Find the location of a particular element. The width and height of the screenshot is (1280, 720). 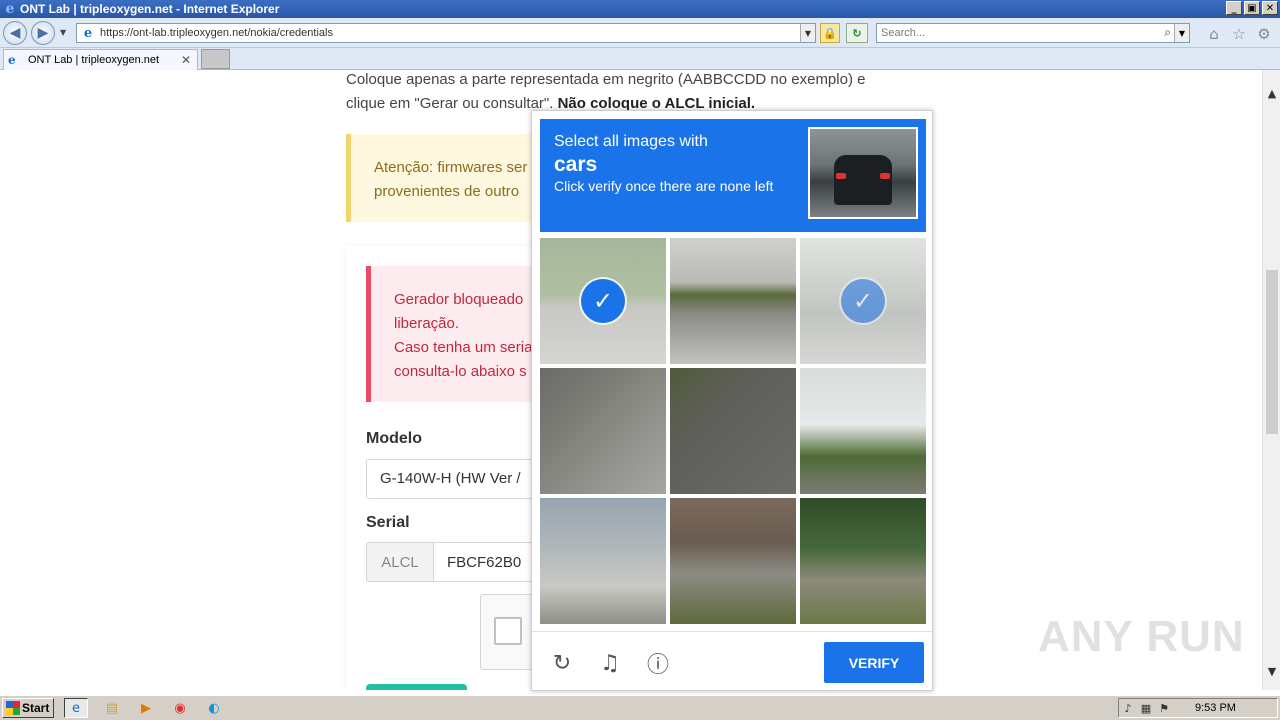

search-dropdown-icon: ▼ is located at coordinates (1181, 33).